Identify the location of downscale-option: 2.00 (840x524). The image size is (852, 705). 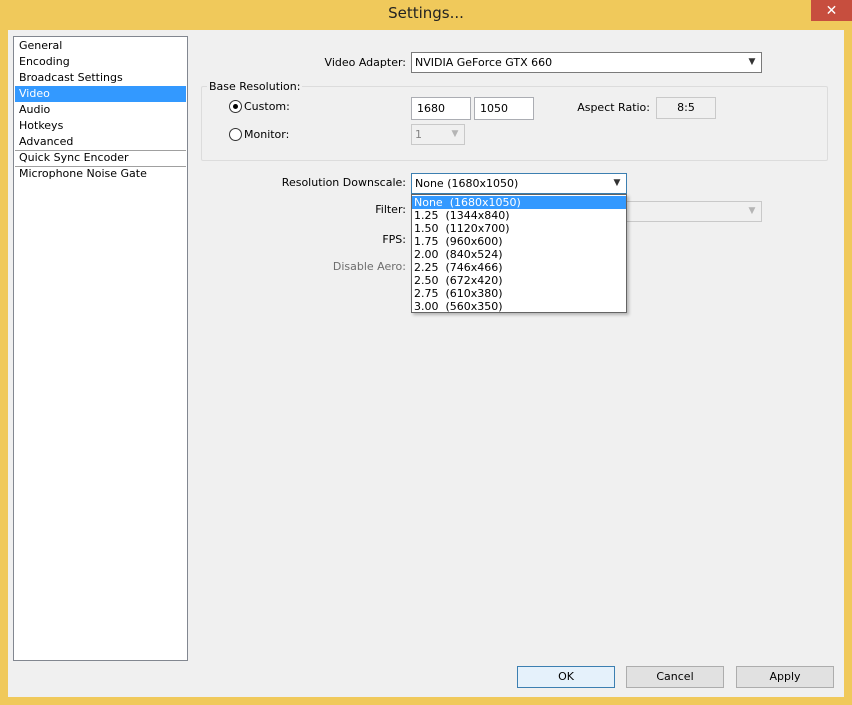
(519, 254).